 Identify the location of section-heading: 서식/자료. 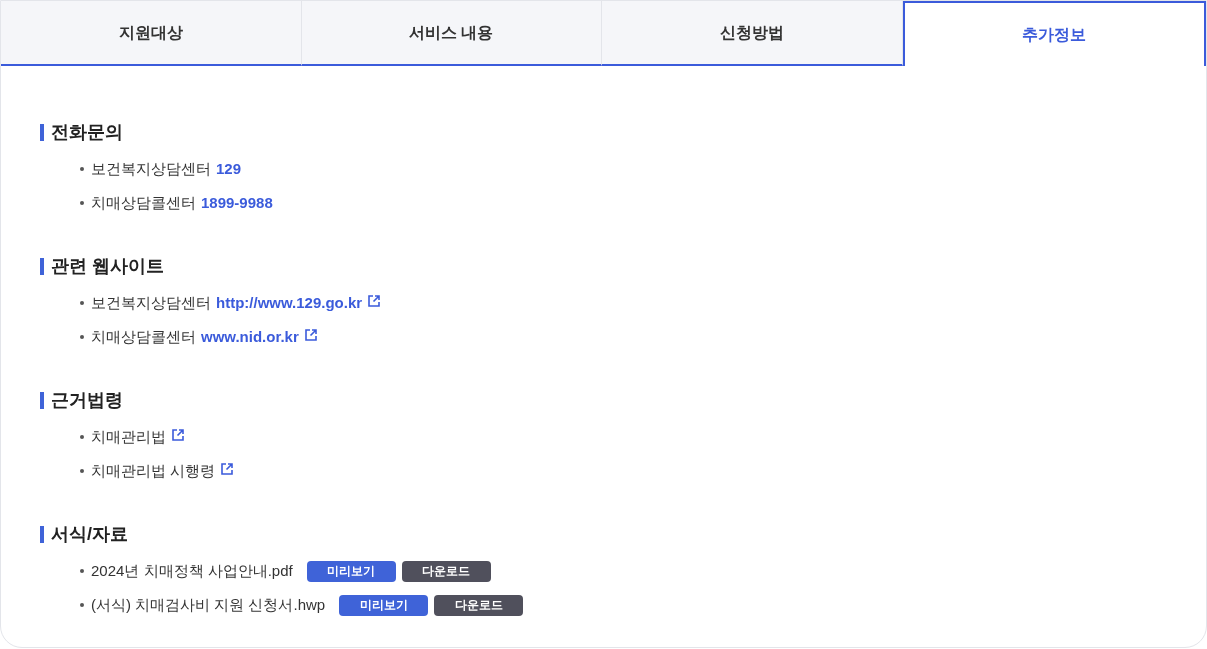
(89, 534).